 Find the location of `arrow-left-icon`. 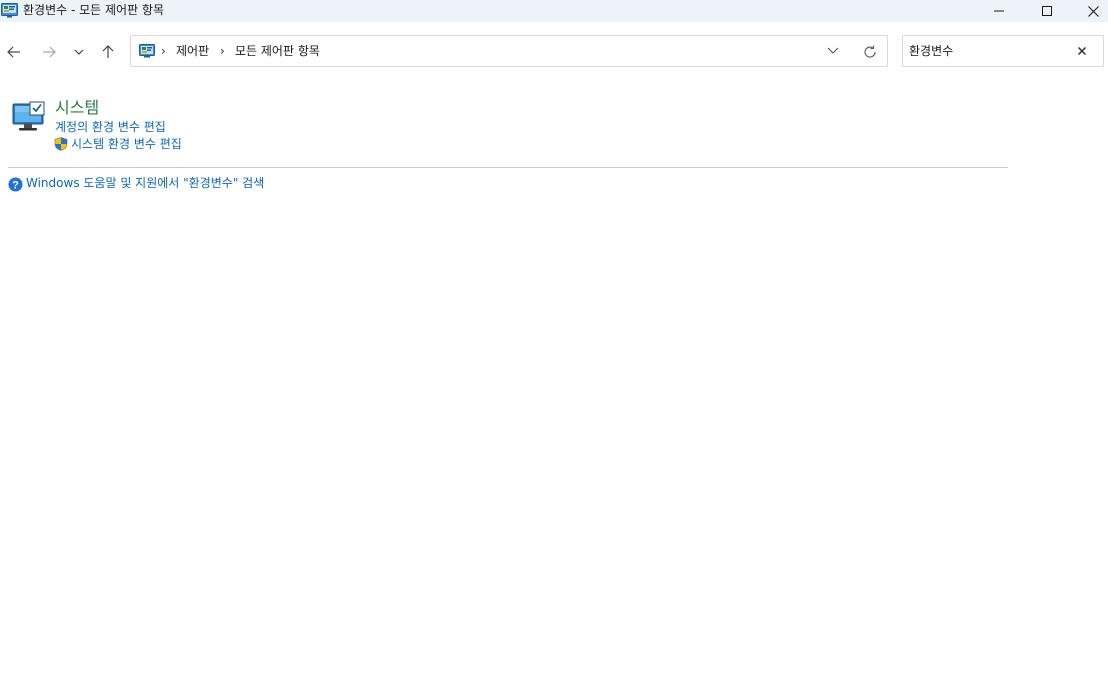

arrow-left-icon is located at coordinates (13, 52).